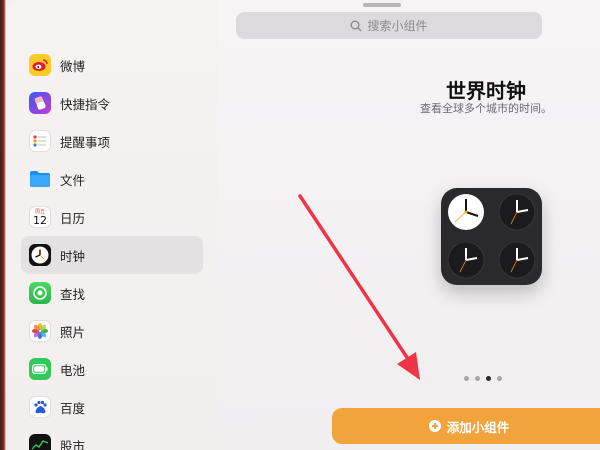 The width and height of the screenshot is (600, 450). What do you see at coordinates (112, 407) in the screenshot?
I see `sidebar-item-baidu: 百度` at bounding box center [112, 407].